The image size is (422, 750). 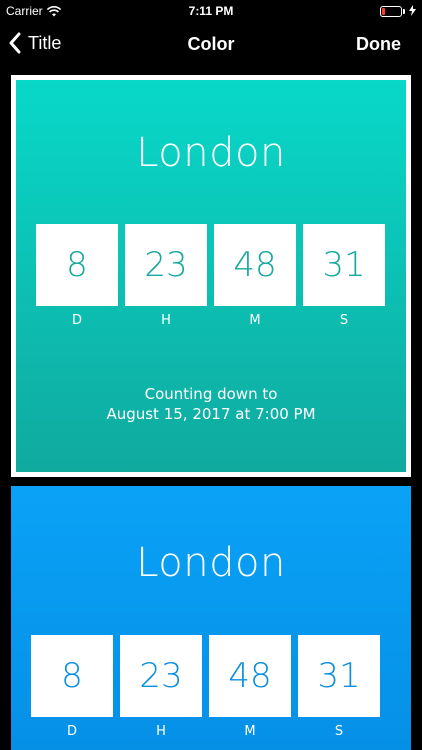 I want to click on status-bar: Carrier 7:11 PM, so click(x=211, y=11).